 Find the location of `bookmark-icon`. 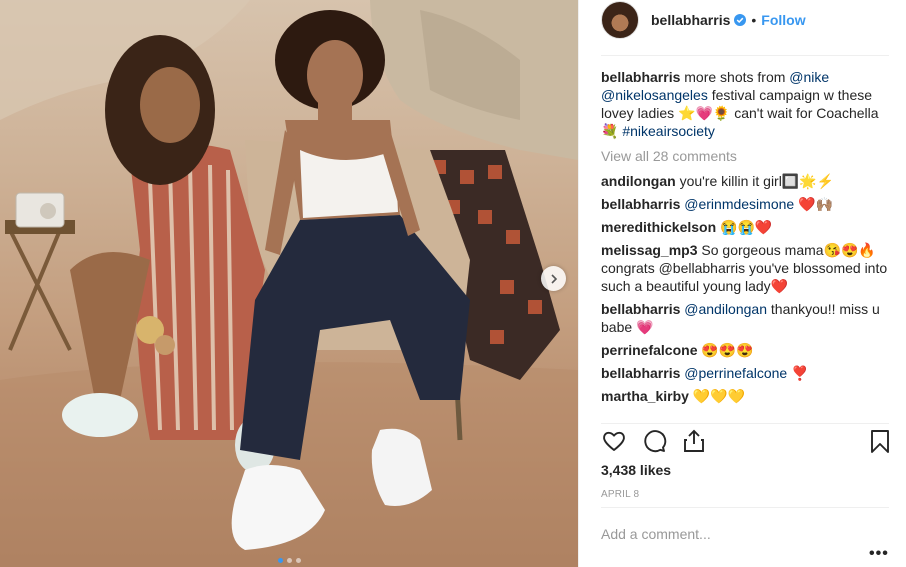

bookmark-icon is located at coordinates (880, 441).